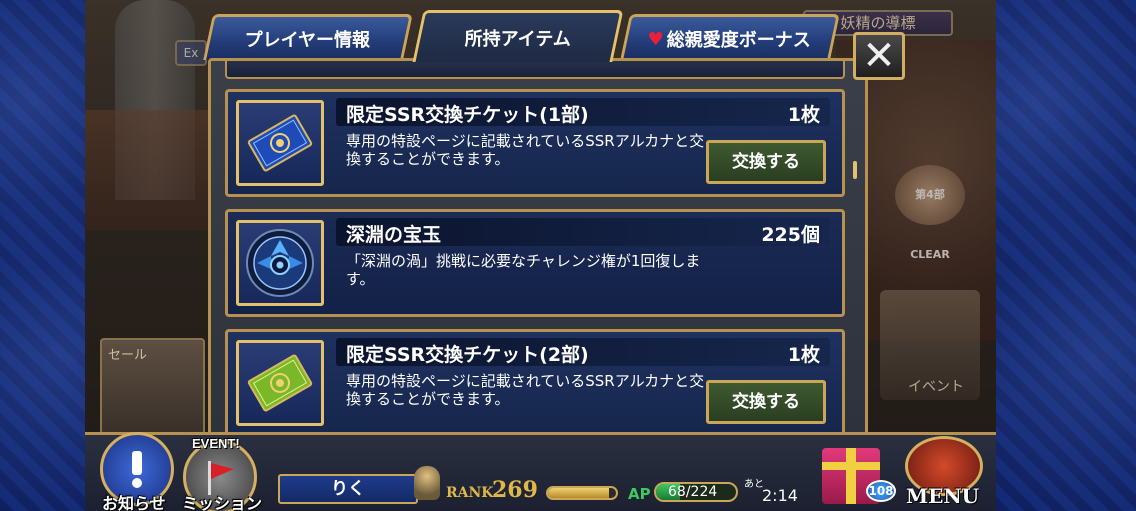 This screenshot has height=511, width=1136. I want to click on tab-player-info-label: プレイヤー情報, so click(307, 40).